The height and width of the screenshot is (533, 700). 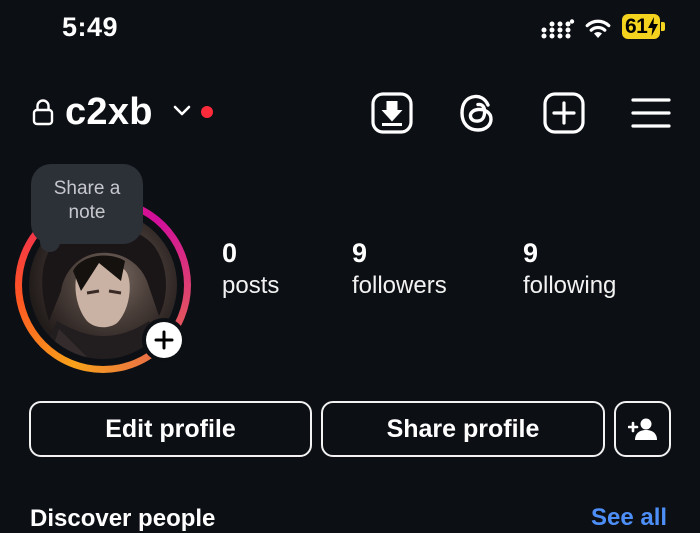 I want to click on edit-profile-label: Edit profile, so click(x=170, y=428).